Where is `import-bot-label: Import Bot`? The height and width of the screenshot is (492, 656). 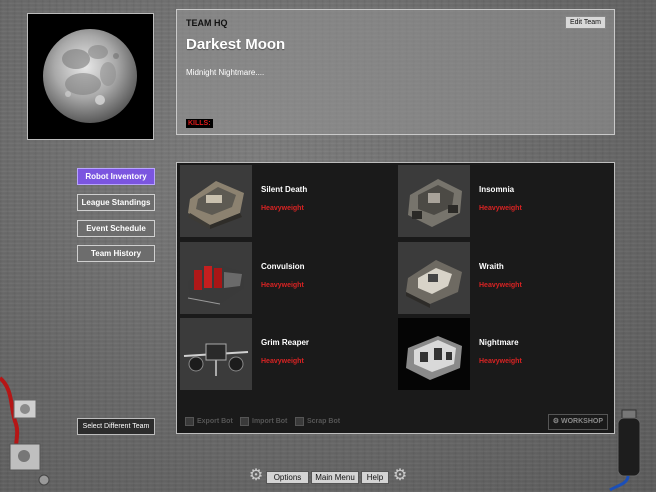
import-bot-label: Import Bot is located at coordinates (270, 421).